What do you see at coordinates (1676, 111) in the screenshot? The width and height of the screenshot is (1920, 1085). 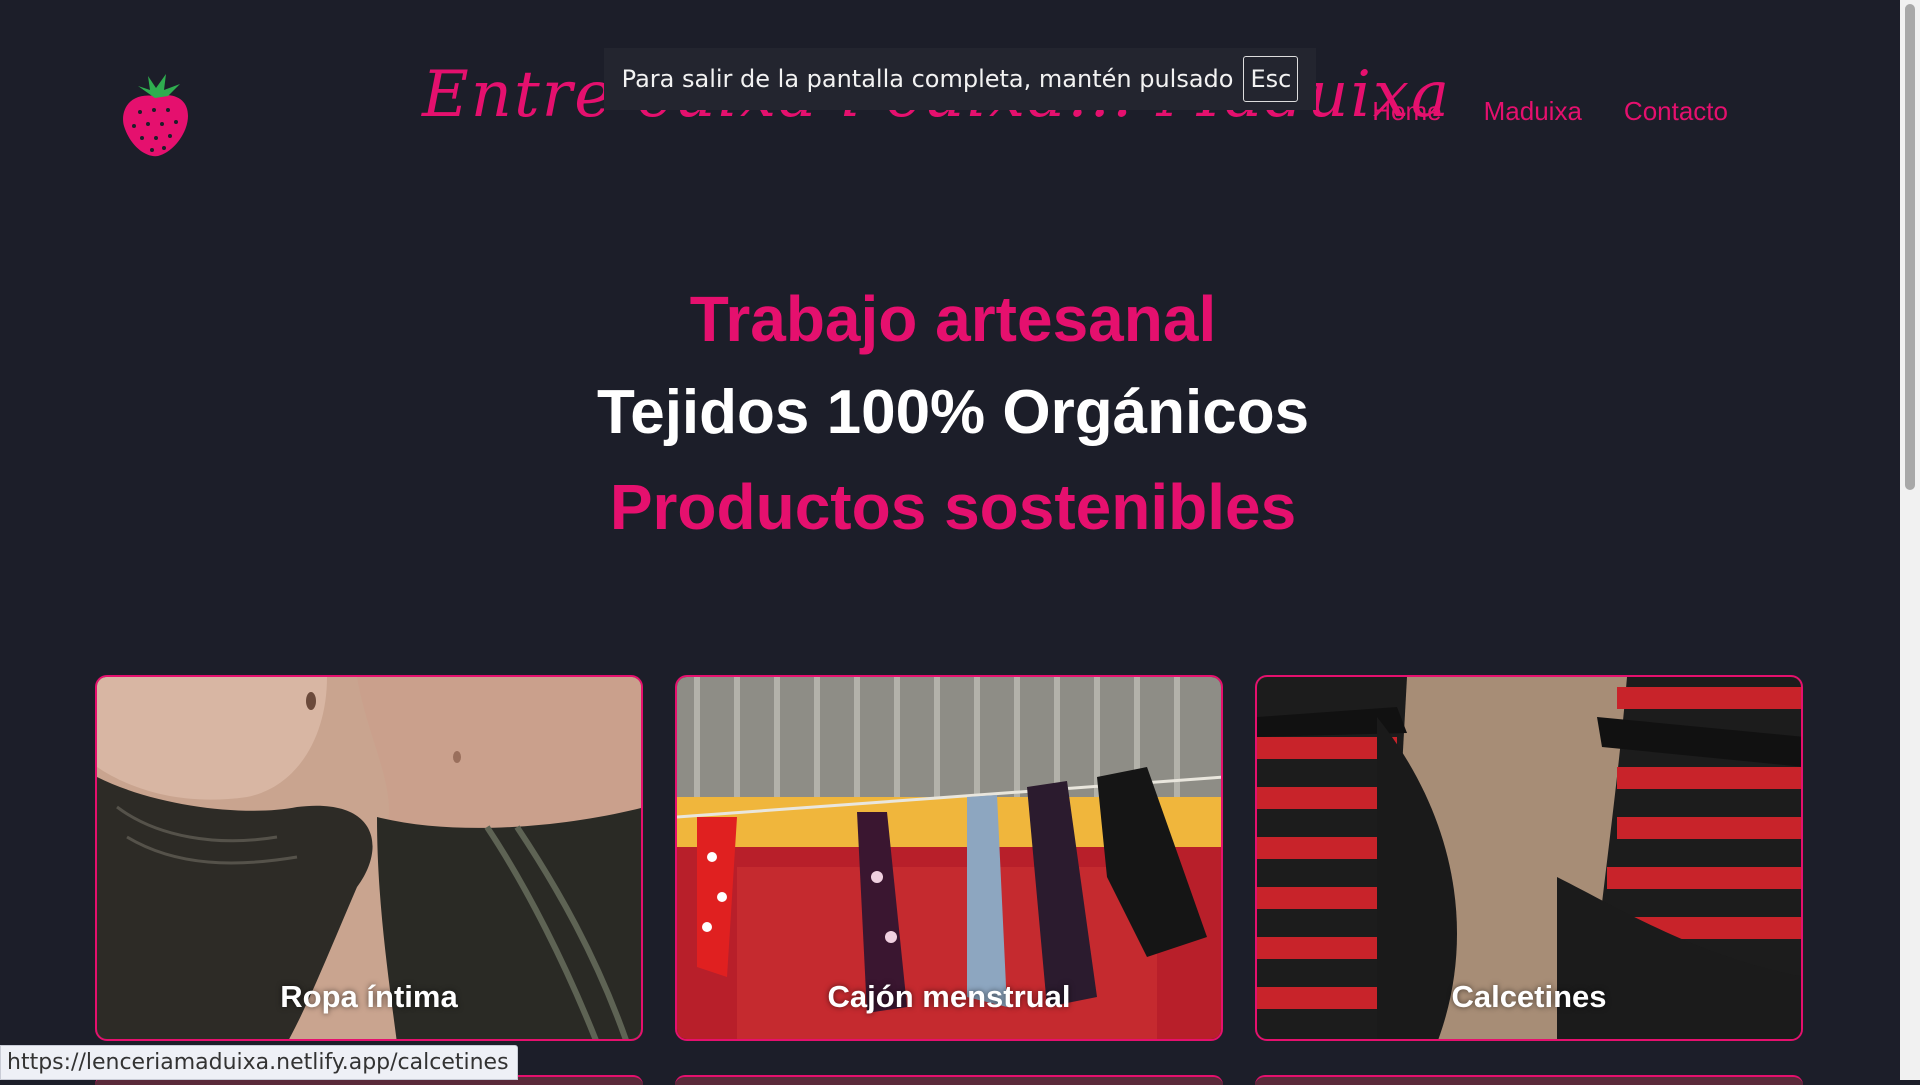 I see `nav-contacto: Contacto` at bounding box center [1676, 111].